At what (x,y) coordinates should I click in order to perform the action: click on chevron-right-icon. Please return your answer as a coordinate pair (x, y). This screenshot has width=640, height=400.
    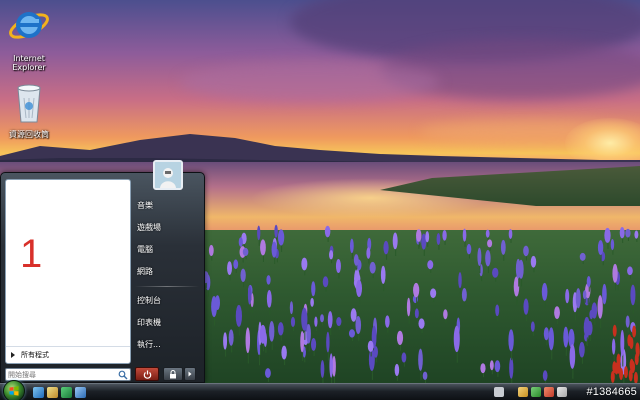
    Looking at the image, I should click on (13, 355).